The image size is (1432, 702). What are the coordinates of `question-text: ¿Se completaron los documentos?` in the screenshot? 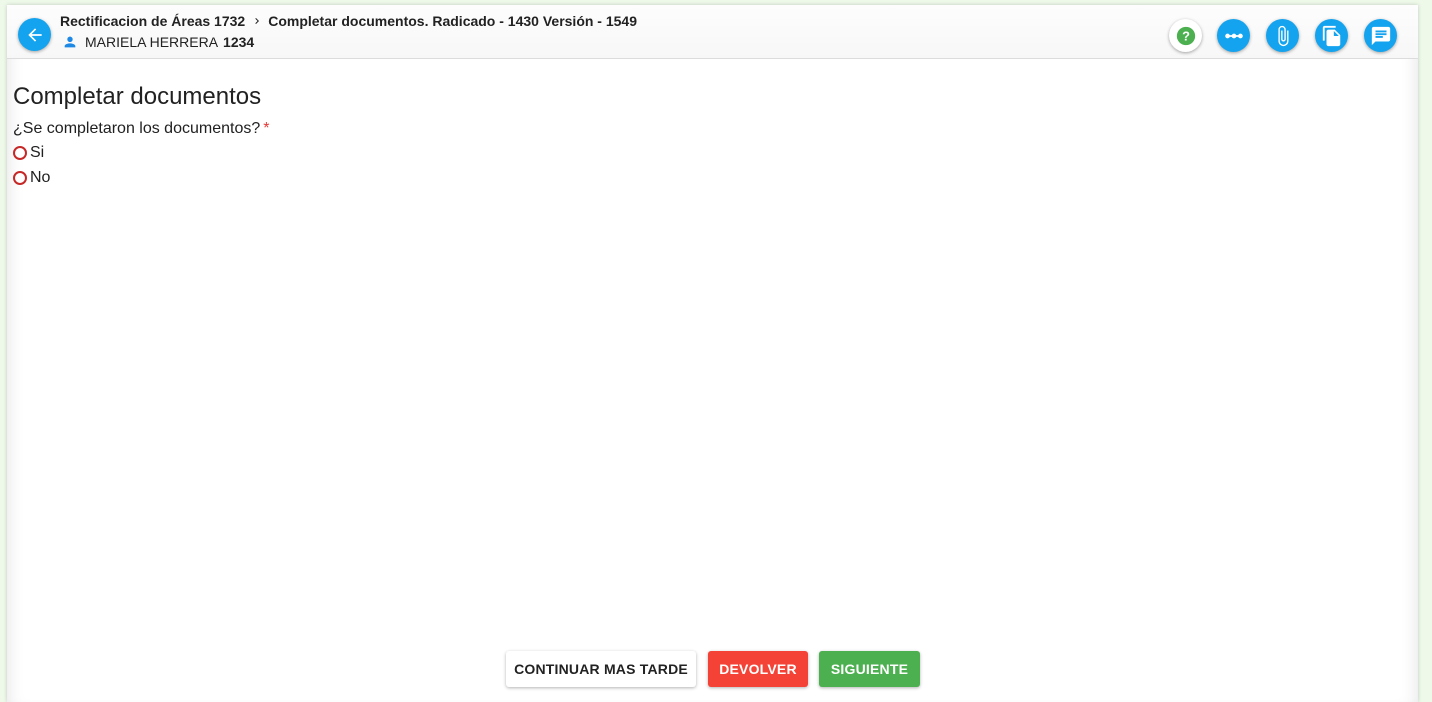 It's located at (137, 128).